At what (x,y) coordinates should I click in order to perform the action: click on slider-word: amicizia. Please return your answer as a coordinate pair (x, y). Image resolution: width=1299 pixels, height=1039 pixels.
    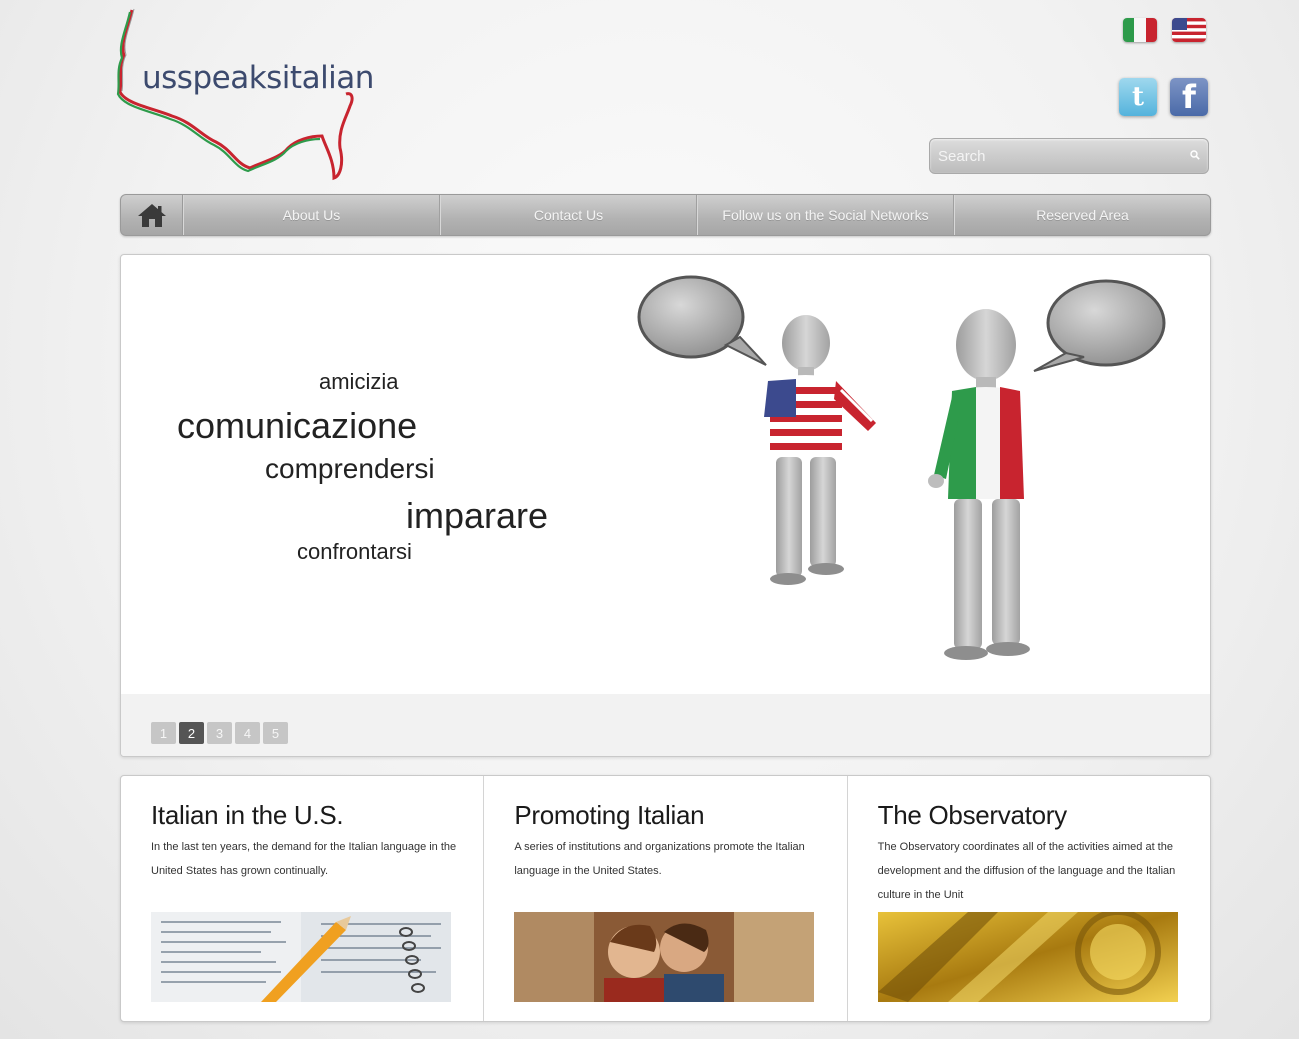
    Looking at the image, I should click on (359, 381).